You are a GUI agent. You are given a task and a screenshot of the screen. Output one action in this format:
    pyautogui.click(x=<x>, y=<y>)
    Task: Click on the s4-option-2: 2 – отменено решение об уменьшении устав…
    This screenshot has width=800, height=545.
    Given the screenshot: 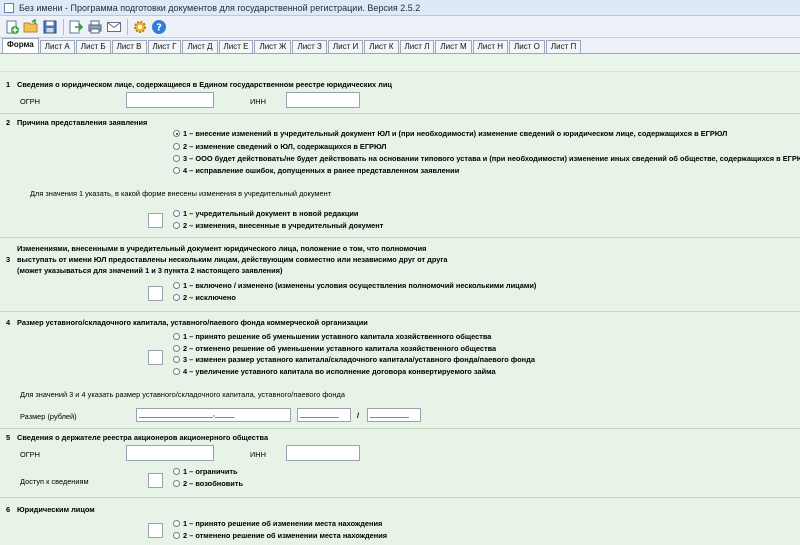 What is the action you would take?
    pyautogui.click(x=334, y=348)
    